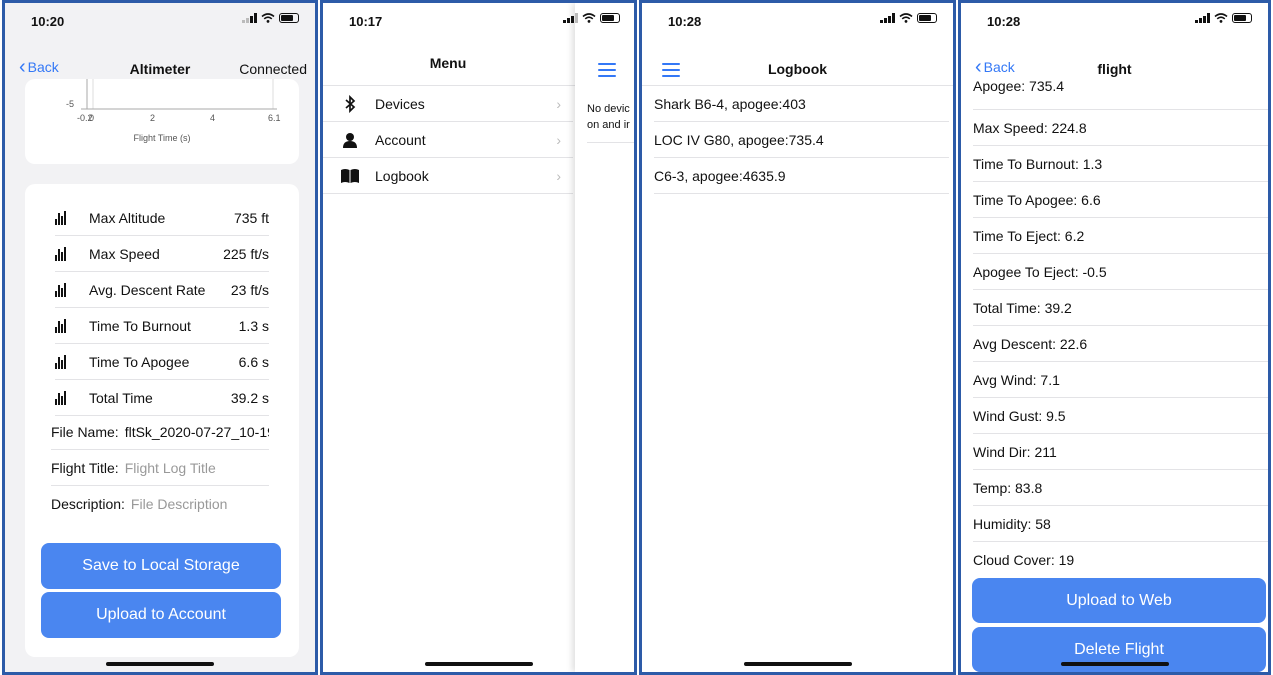 This screenshot has height=675, width=1273. I want to click on person-icon, so click(350, 140).